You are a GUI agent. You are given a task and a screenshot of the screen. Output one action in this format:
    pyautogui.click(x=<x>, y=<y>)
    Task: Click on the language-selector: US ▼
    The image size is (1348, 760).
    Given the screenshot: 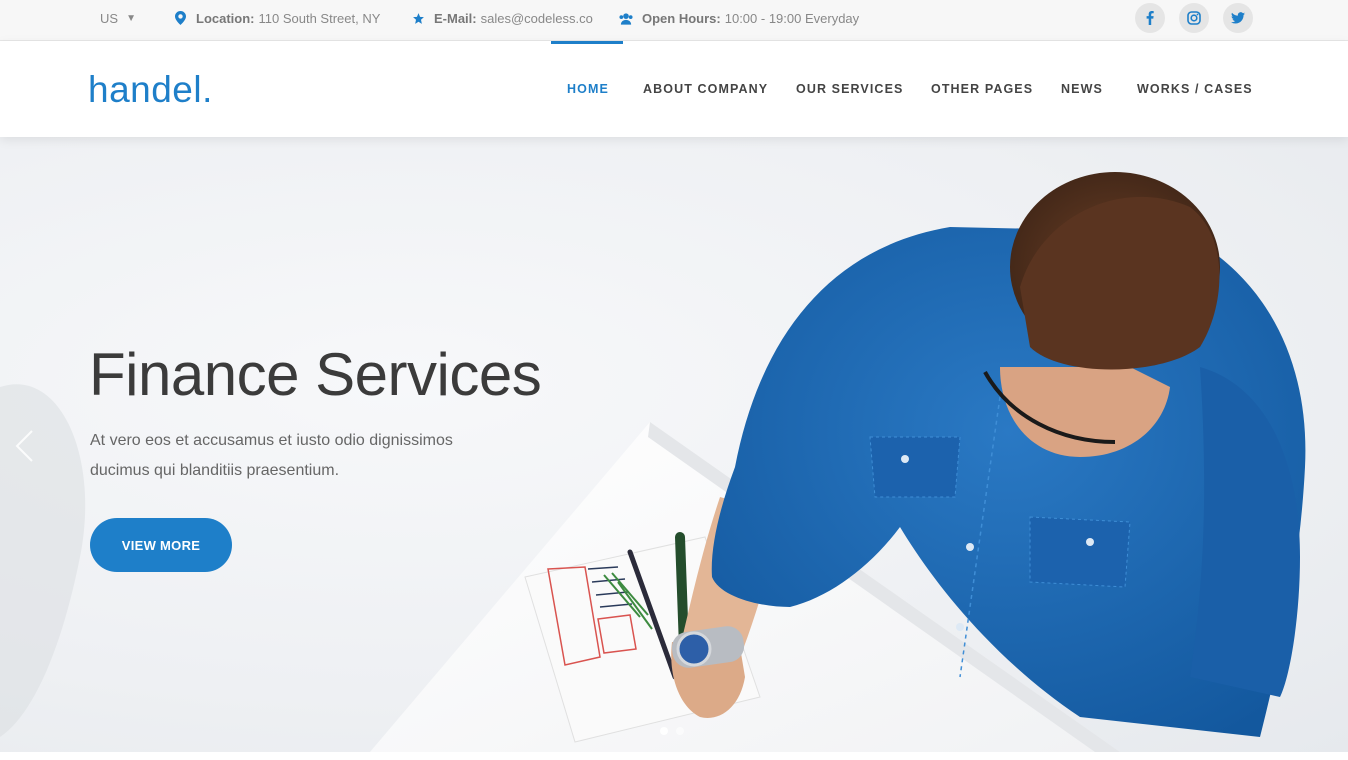 What is the action you would take?
    pyautogui.click(x=118, y=18)
    